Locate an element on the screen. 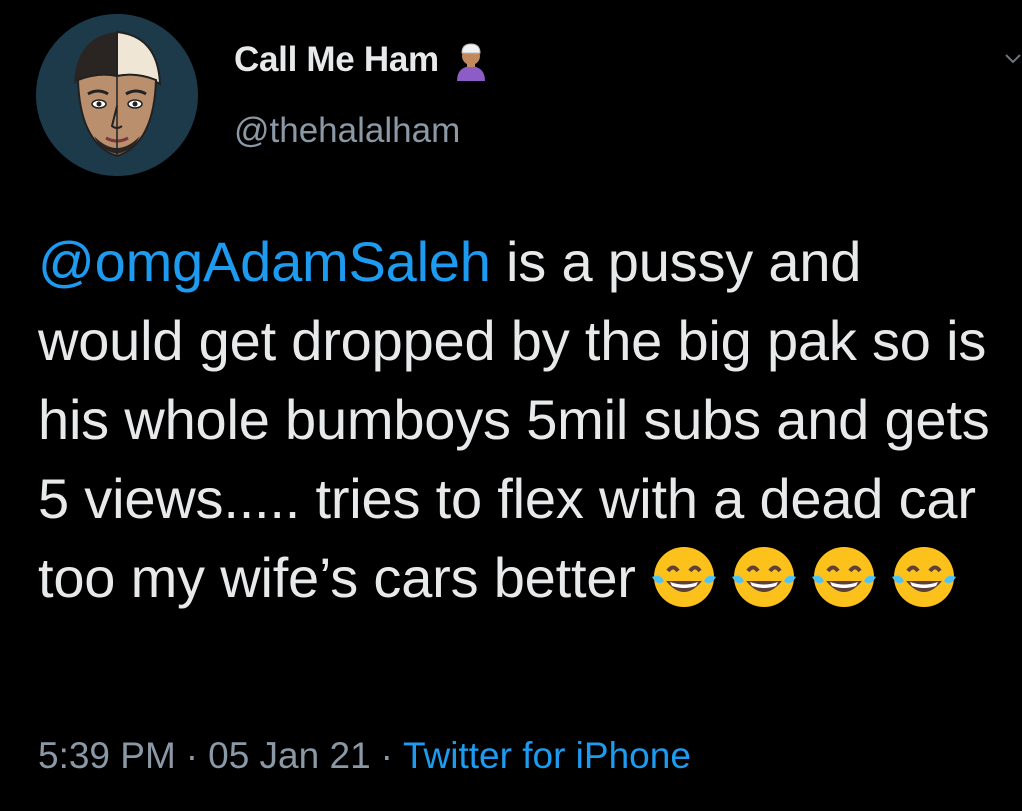 This screenshot has width=1022, height=811. cartoon-face-avatar-icon is located at coordinates (117, 95).